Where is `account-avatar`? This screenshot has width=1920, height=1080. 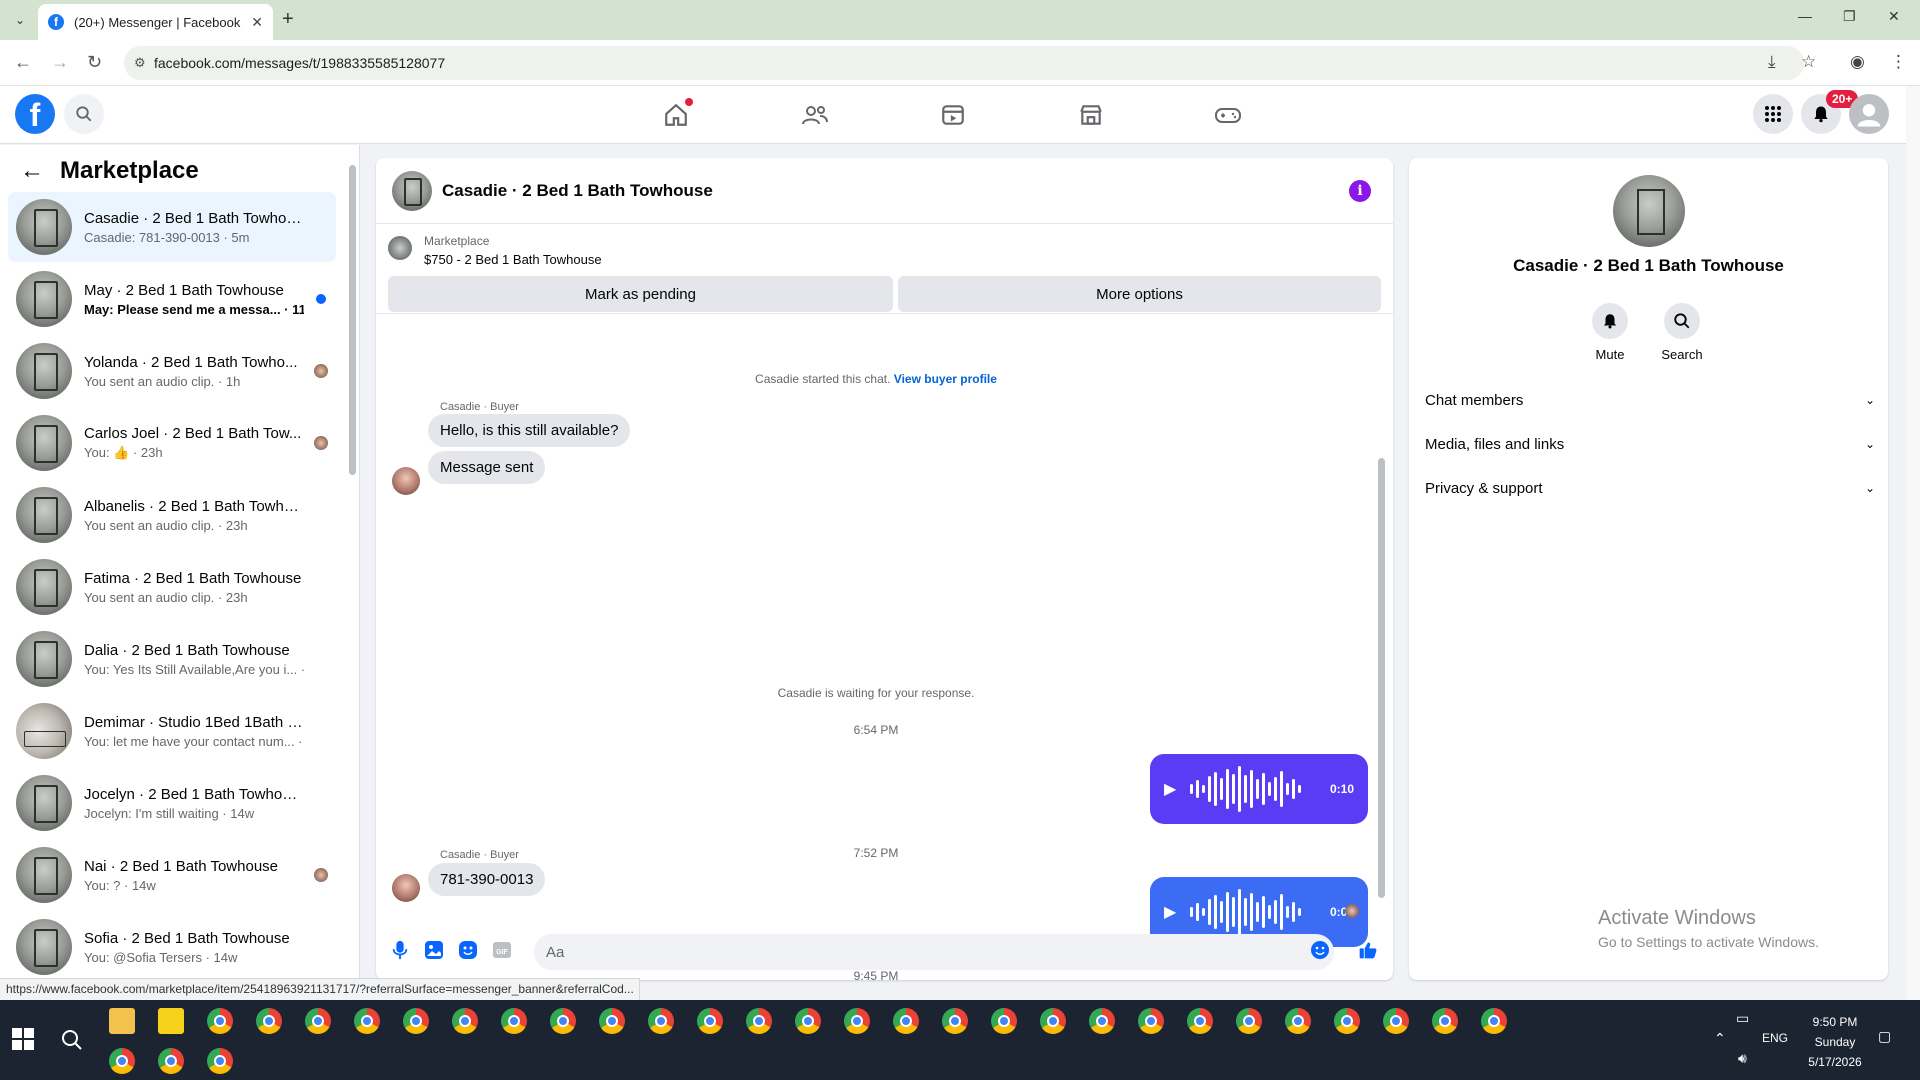
account-avatar is located at coordinates (1869, 114).